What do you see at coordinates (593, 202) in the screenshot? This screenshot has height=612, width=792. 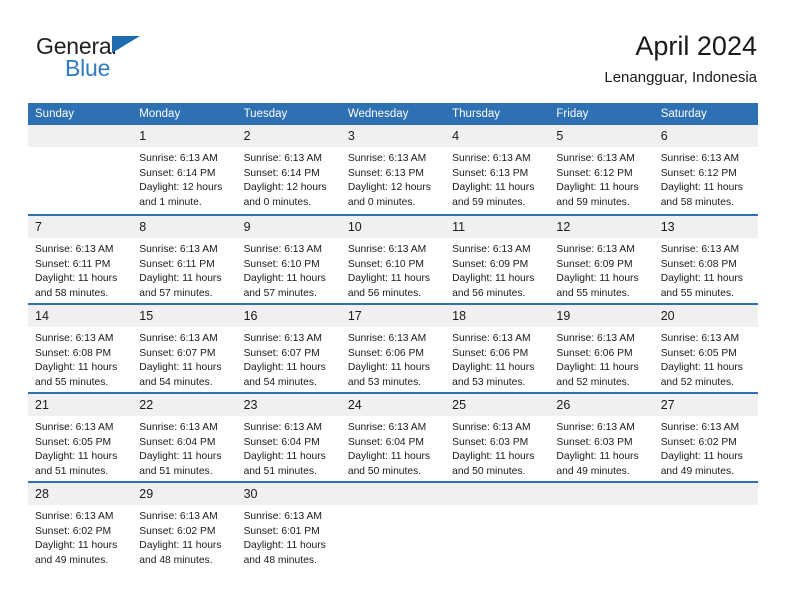 I see `daylight-duration-line2: and 59 minutes.` at bounding box center [593, 202].